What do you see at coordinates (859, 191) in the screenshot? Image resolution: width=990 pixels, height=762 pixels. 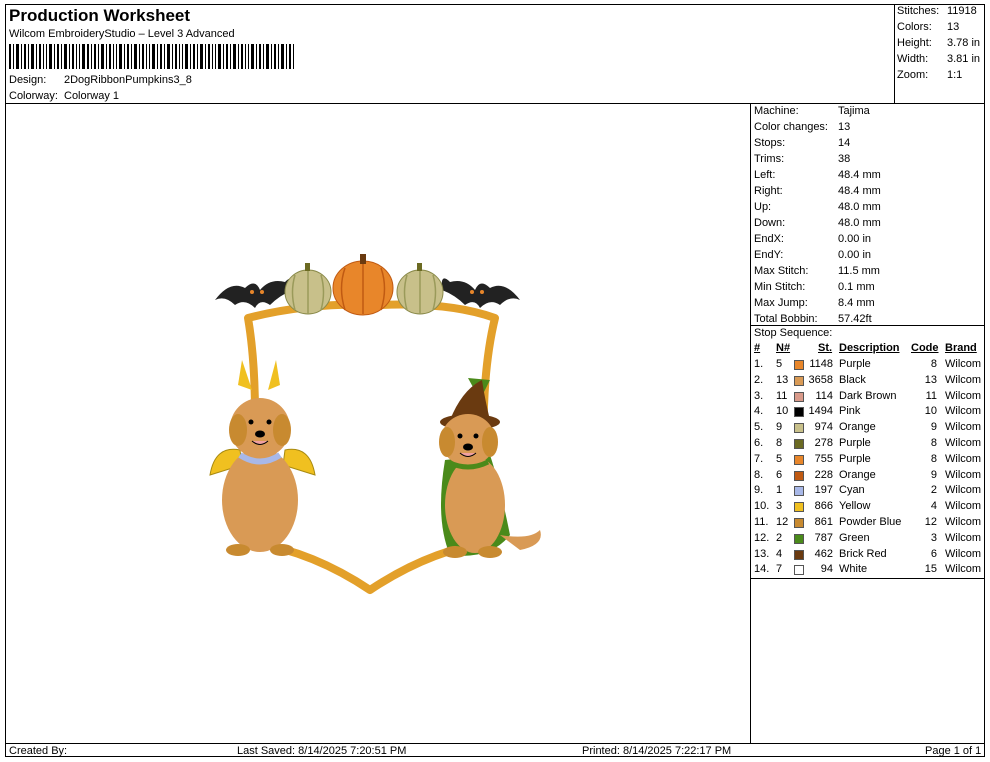 I see `spec-value: 48.4 mm` at bounding box center [859, 191].